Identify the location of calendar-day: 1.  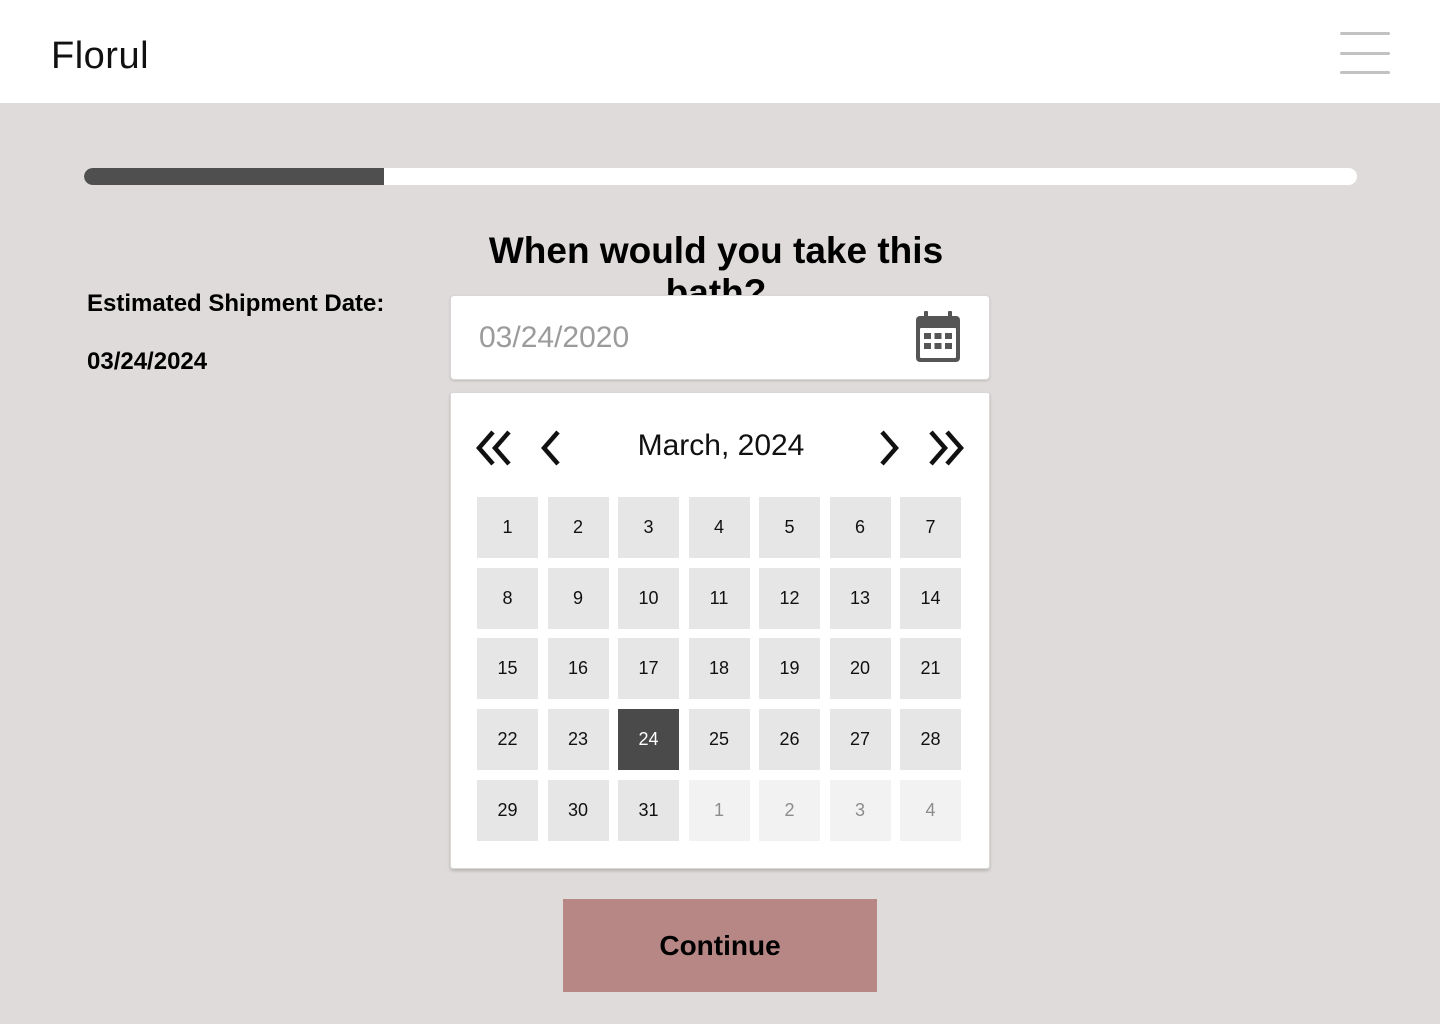
(507, 527).